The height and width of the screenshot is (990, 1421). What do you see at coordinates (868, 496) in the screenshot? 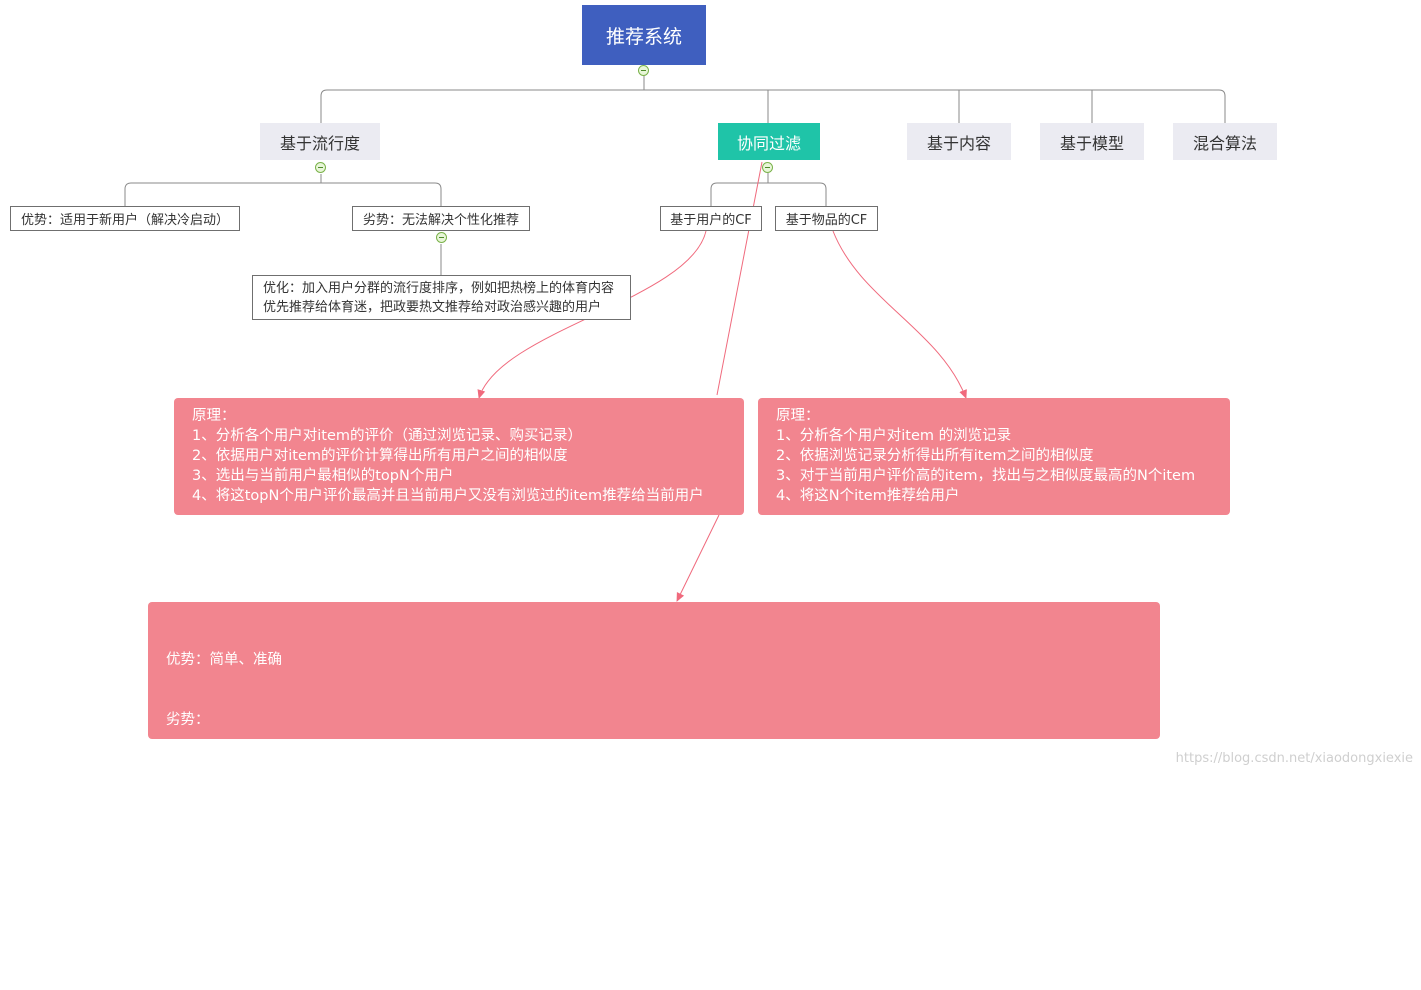
I see `note-line: 4、将这N个item推荐给用户` at bounding box center [868, 496].